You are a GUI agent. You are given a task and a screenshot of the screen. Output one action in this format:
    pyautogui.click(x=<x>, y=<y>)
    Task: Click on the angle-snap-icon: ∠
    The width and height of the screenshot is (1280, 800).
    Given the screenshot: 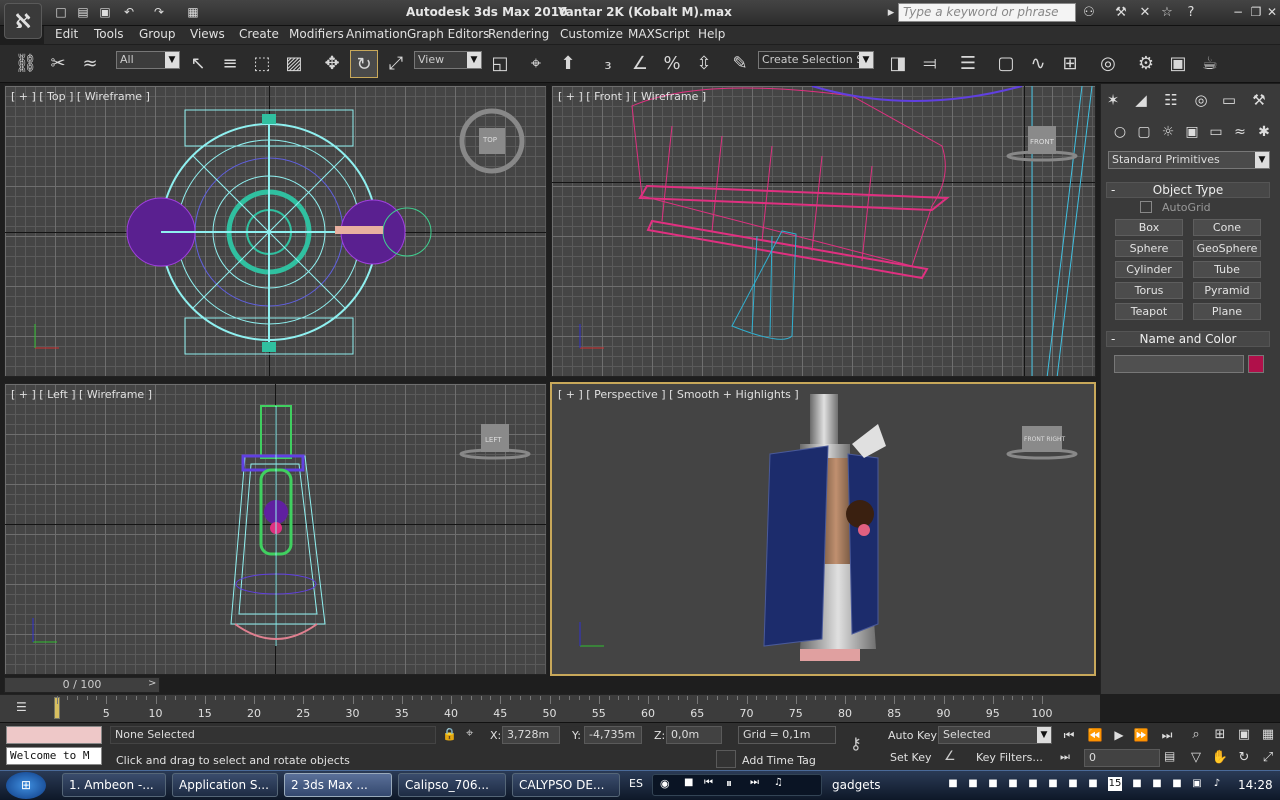 What is the action you would take?
    pyautogui.click(x=640, y=64)
    